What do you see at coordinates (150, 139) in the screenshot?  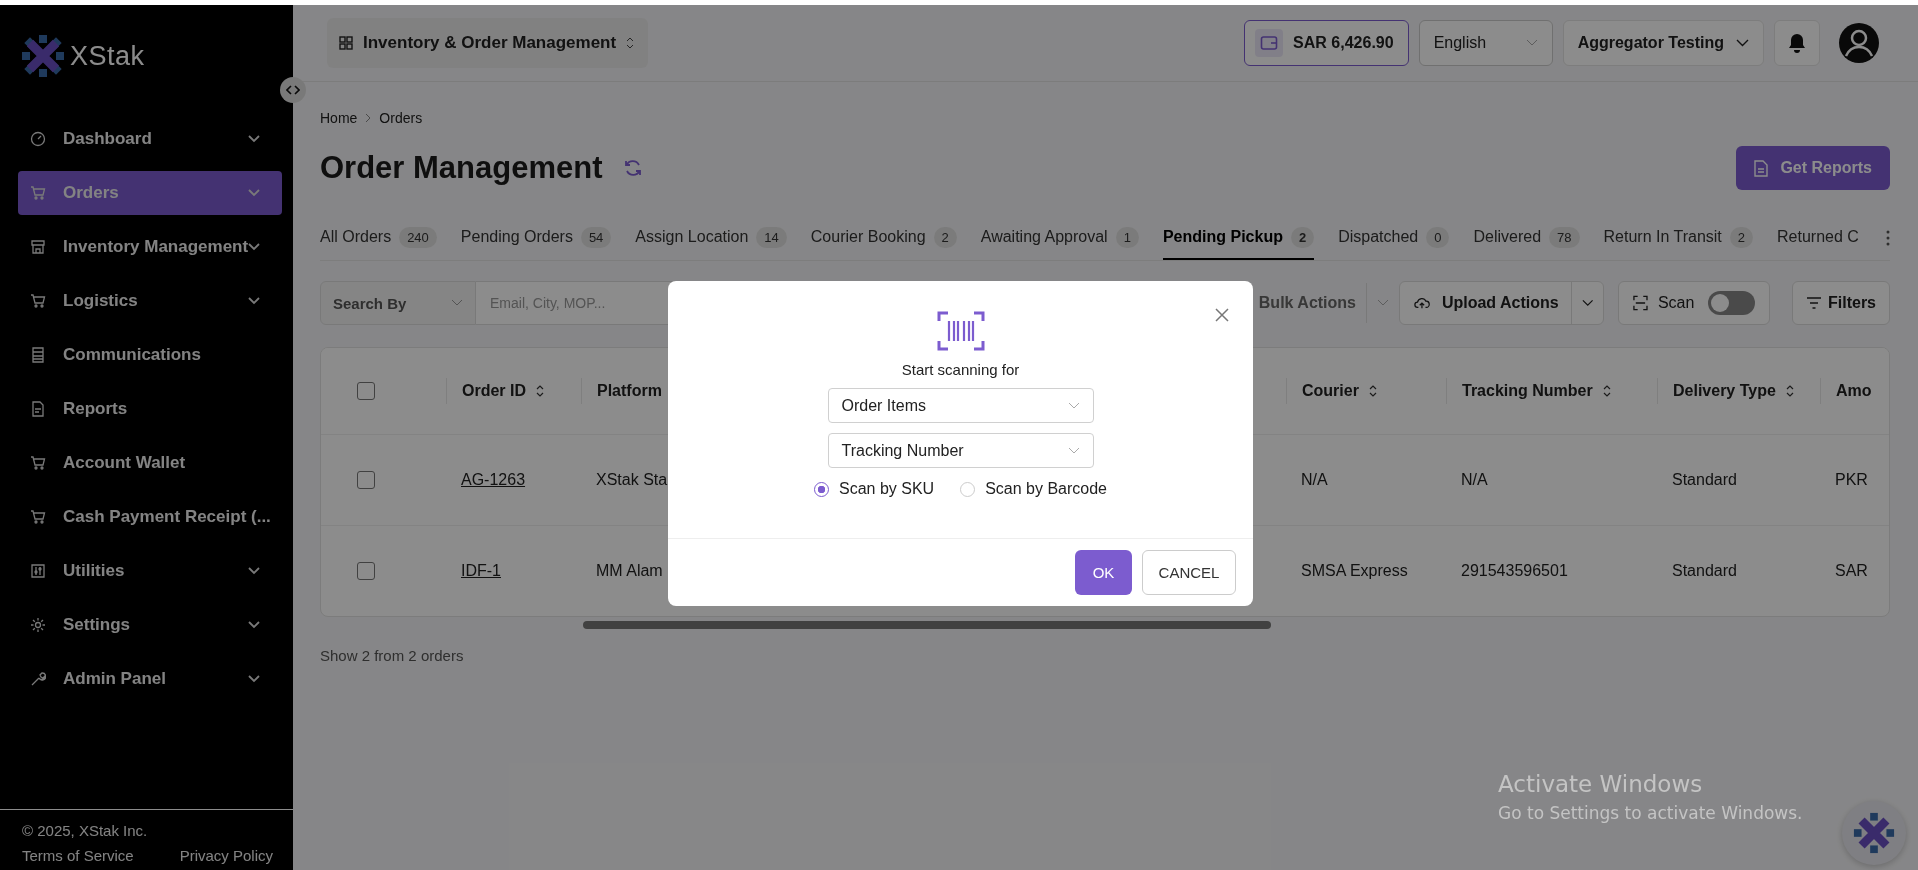 I see `sidebar-item: Dashboard` at bounding box center [150, 139].